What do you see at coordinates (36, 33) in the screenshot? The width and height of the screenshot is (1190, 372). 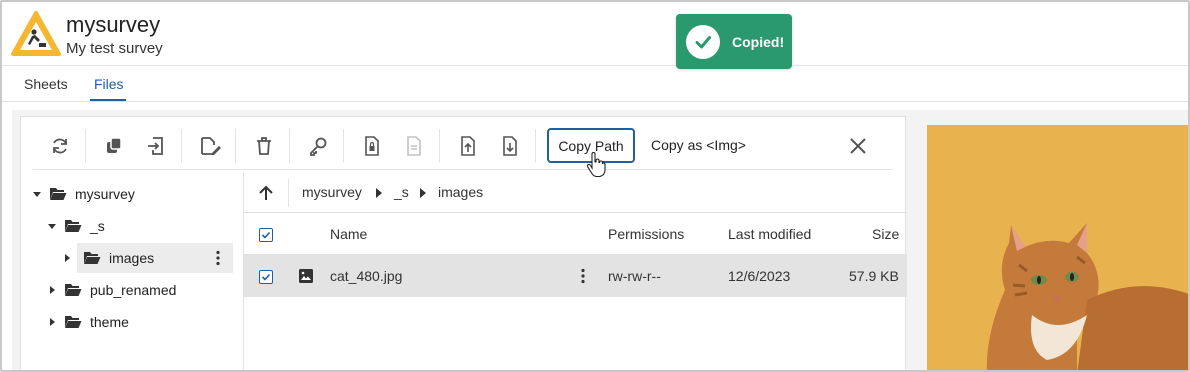 I see `construction-logo-icon` at bounding box center [36, 33].